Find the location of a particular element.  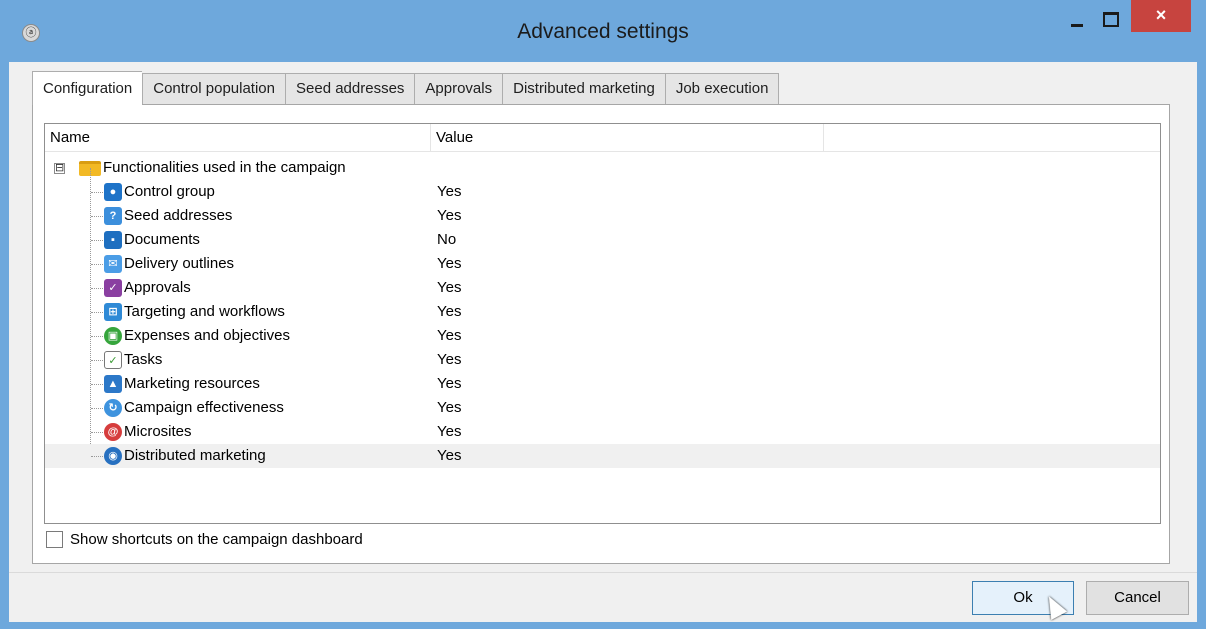

distributed-marketing-icon: ◉ is located at coordinates (113, 456).